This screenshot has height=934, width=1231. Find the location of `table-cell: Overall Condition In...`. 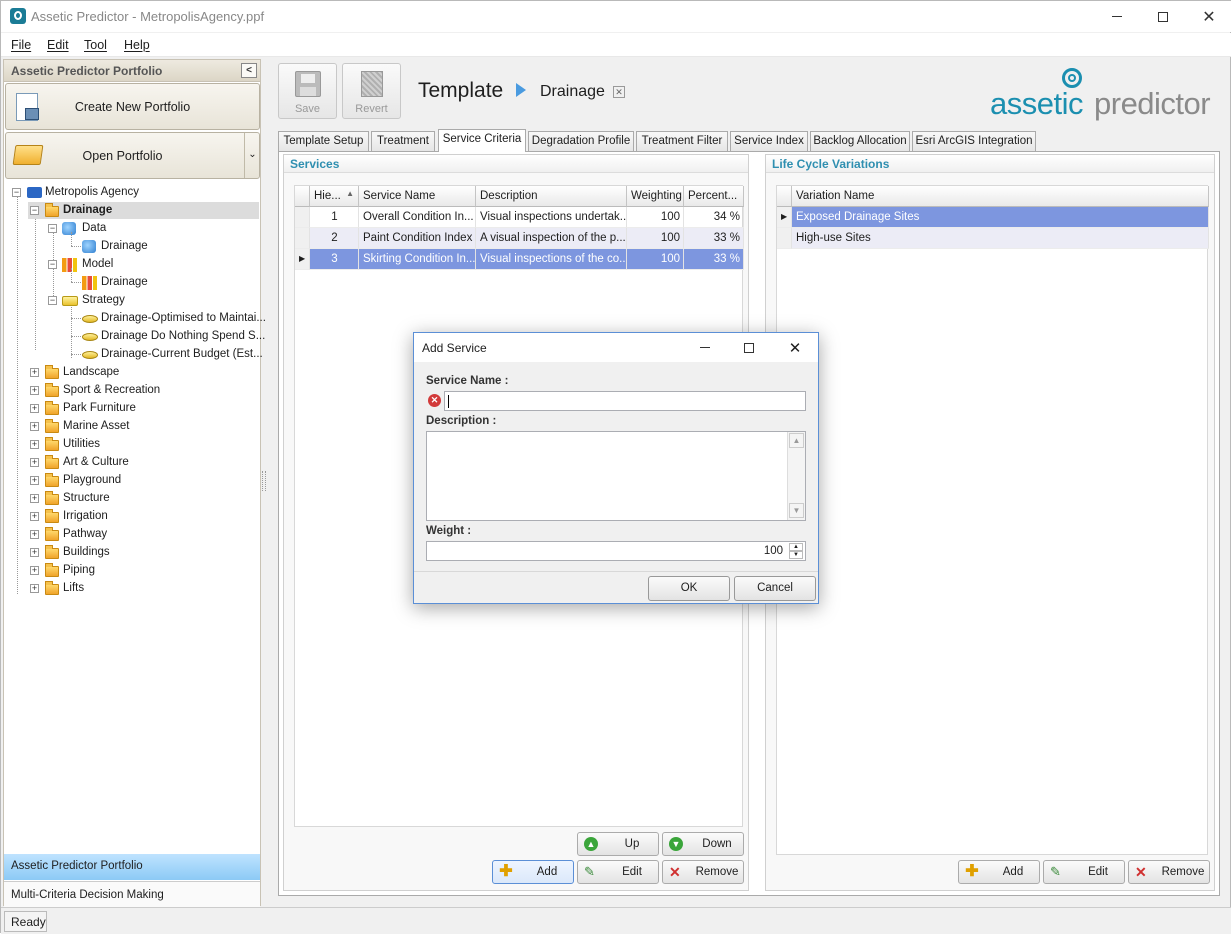

table-cell: Overall Condition In... is located at coordinates (417, 217).